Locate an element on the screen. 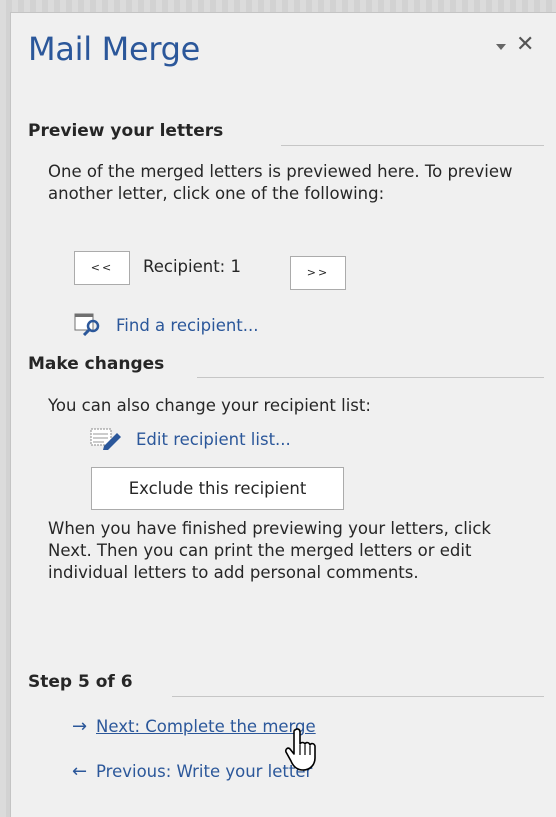  changes-divider is located at coordinates (370, 377).